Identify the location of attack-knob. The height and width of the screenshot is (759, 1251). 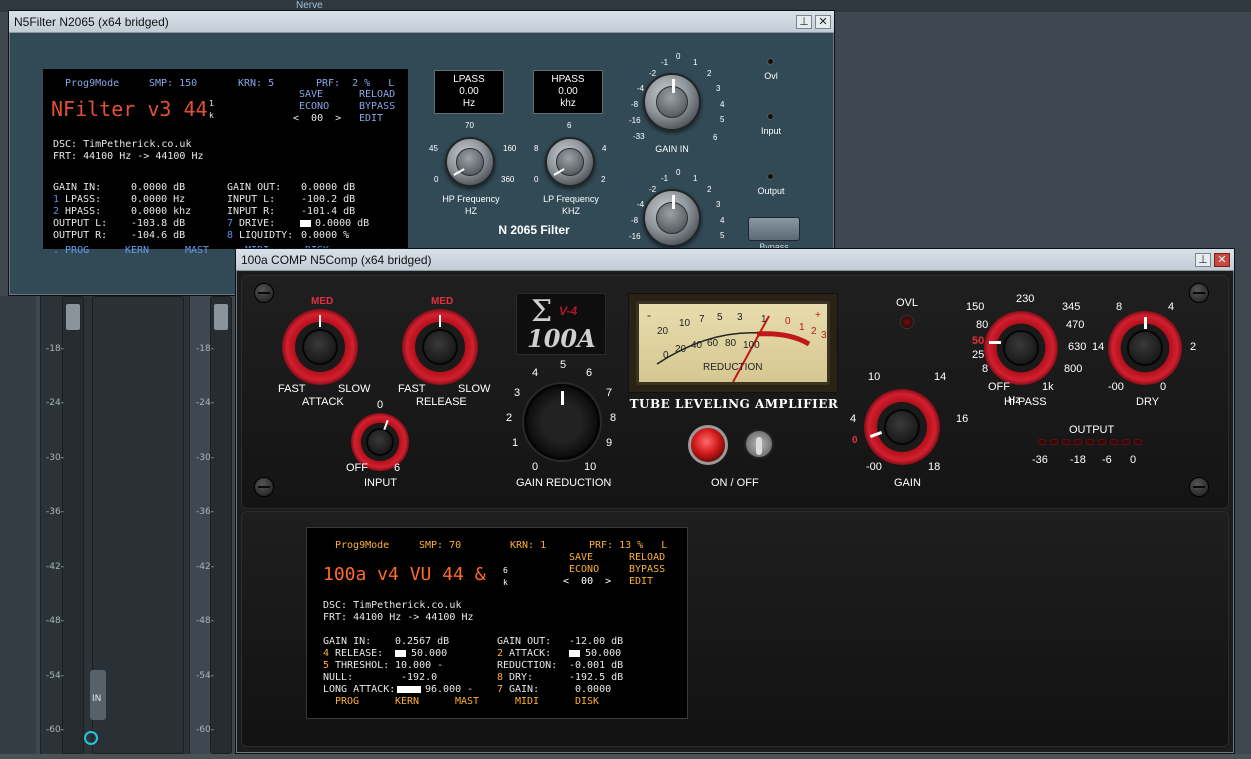
(320, 347).